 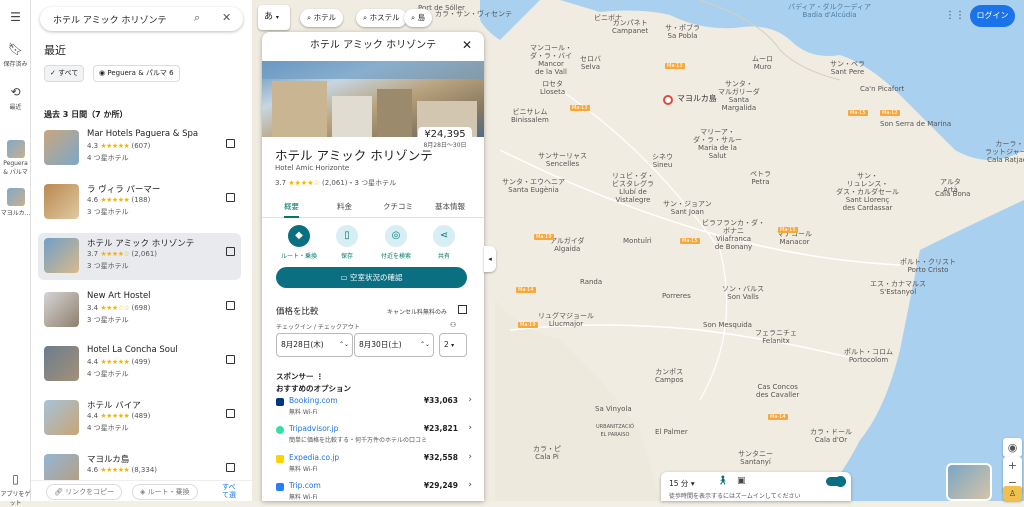 I want to click on chip-hostel: ⌕ ホステル, so click(x=381, y=18).